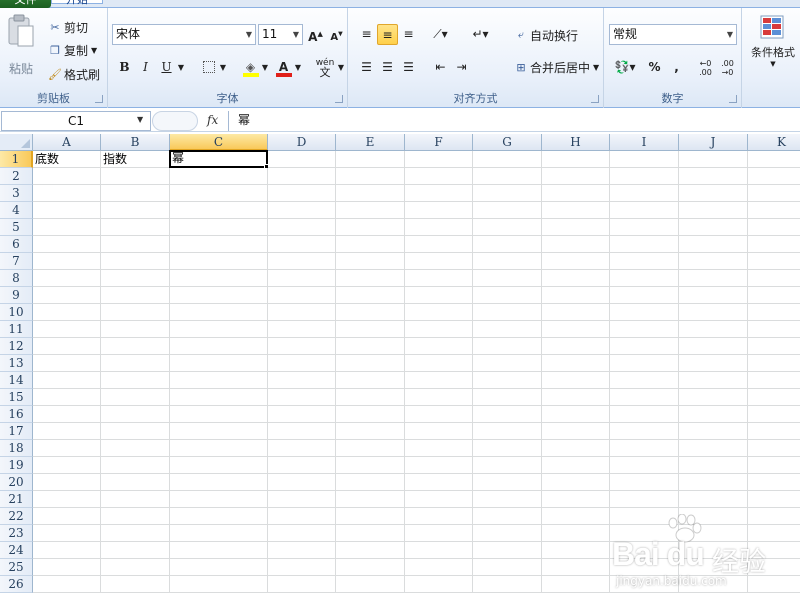 Image resolution: width=800 pixels, height=600 pixels. What do you see at coordinates (16, 380) in the screenshot?
I see `row-header-14: 14` at bounding box center [16, 380].